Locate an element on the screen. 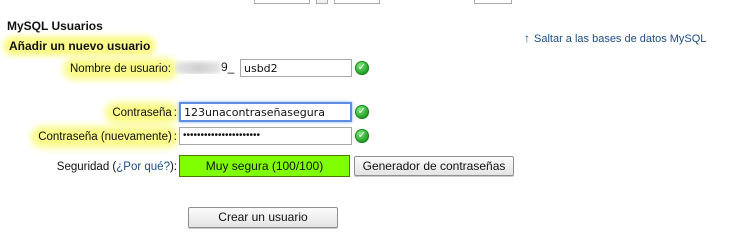  jump-to-databases-link: ↑ Saltar a las bases de datos MySQL is located at coordinates (615, 38).